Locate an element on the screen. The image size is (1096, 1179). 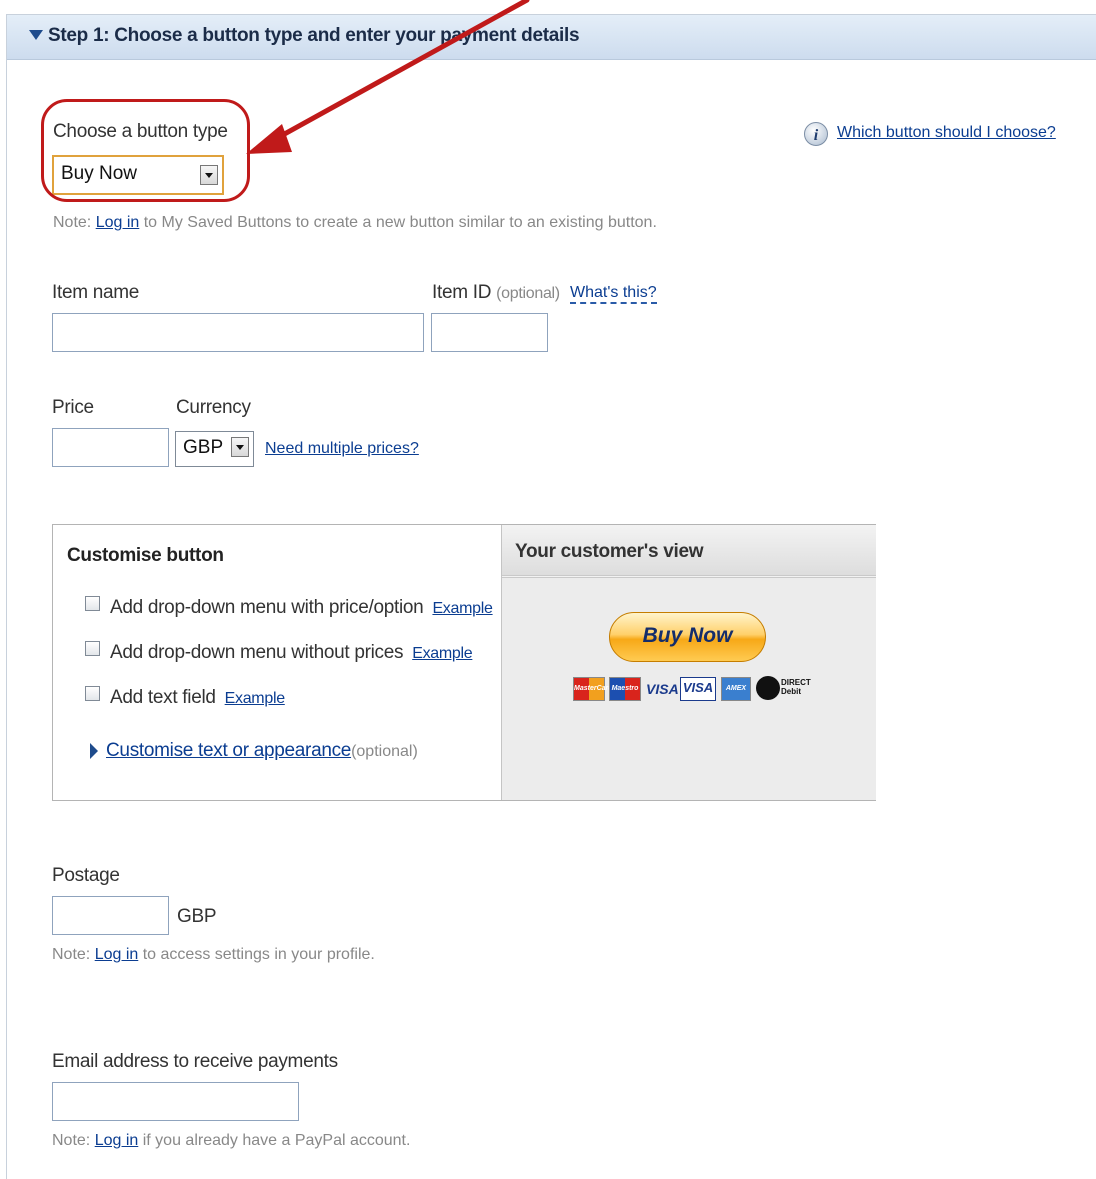
option-label: Add drop-down menu with price/option is located at coordinates (267, 607).